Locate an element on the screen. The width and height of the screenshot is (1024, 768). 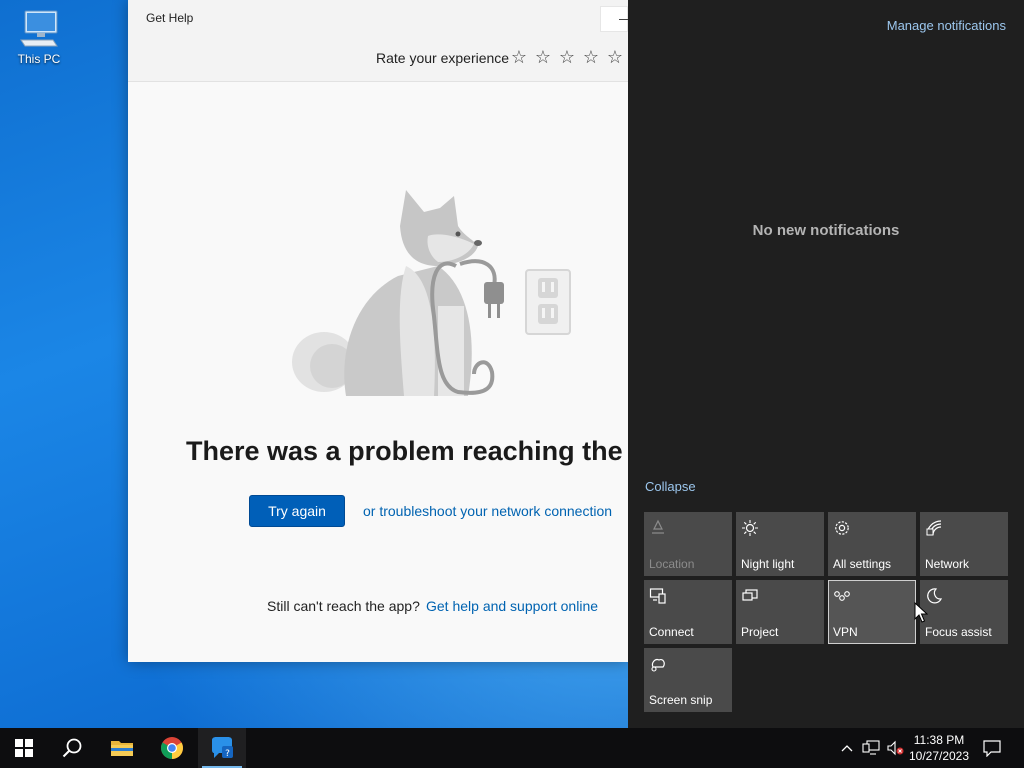
clock-time: 11:38 PM is located at coordinates (939, 740).